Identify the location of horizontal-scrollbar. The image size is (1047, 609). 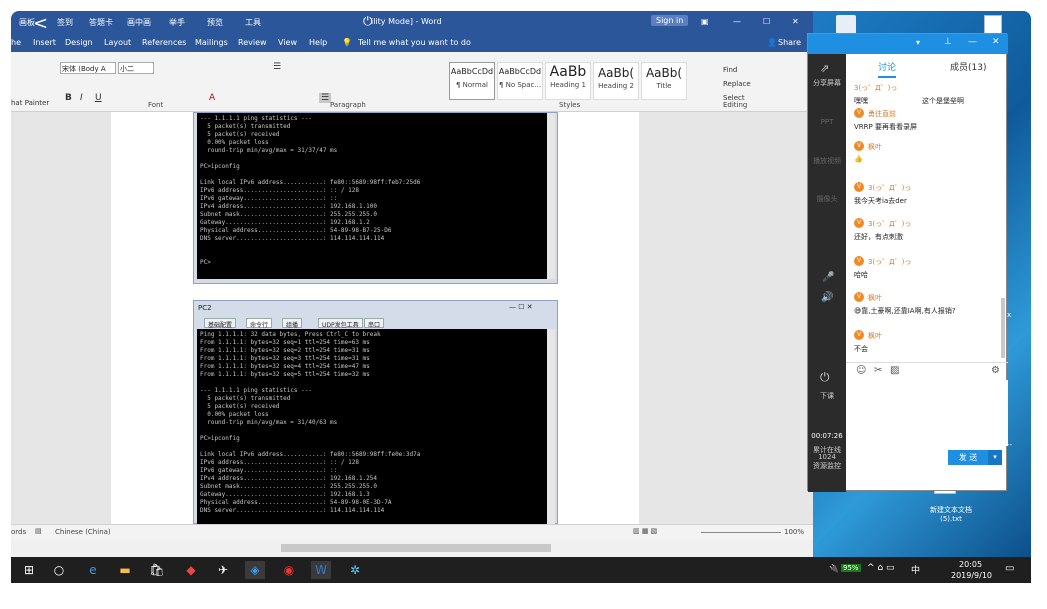
(412, 548).